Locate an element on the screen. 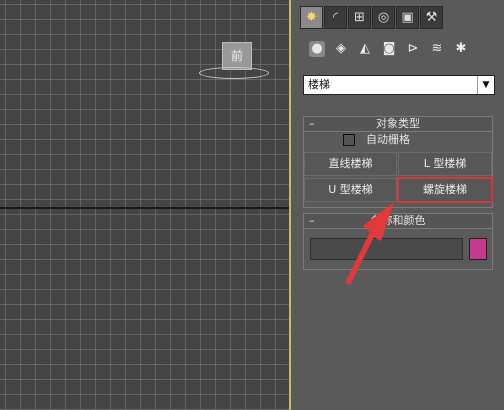 Image resolution: width=504 pixels, height=410 pixels. arrow-icon is located at coordinates (369, 243).